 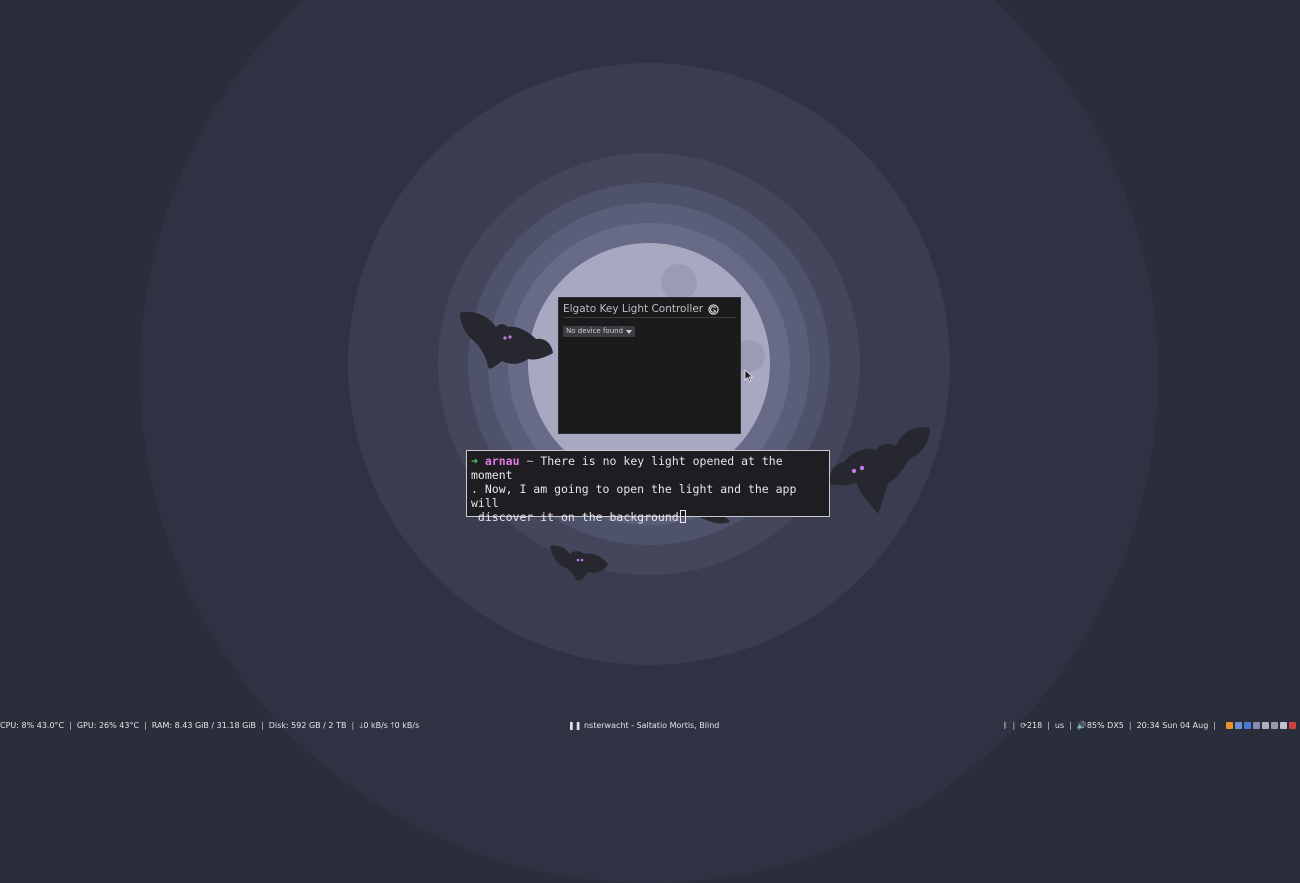 I want to click on updates-count: 218, so click(x=1034, y=725).